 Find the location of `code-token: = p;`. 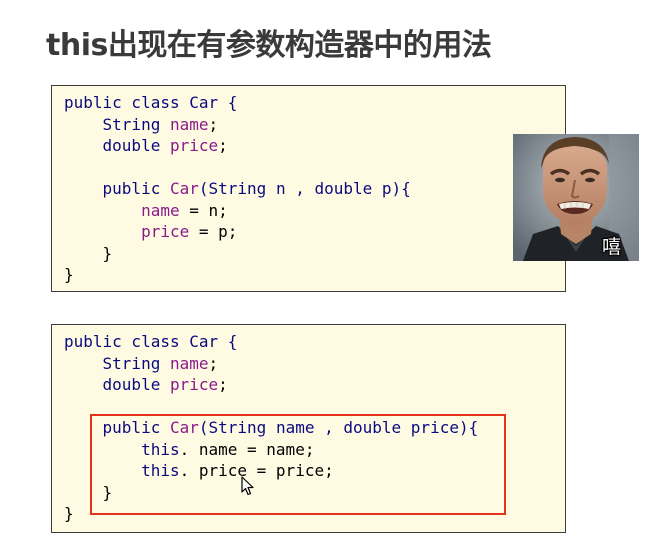

code-token: = p; is located at coordinates (213, 231).